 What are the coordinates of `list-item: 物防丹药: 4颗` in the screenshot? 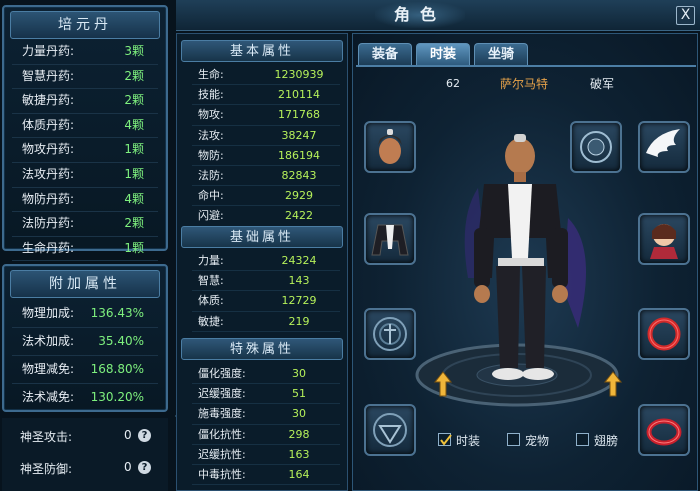 It's located at (85, 200).